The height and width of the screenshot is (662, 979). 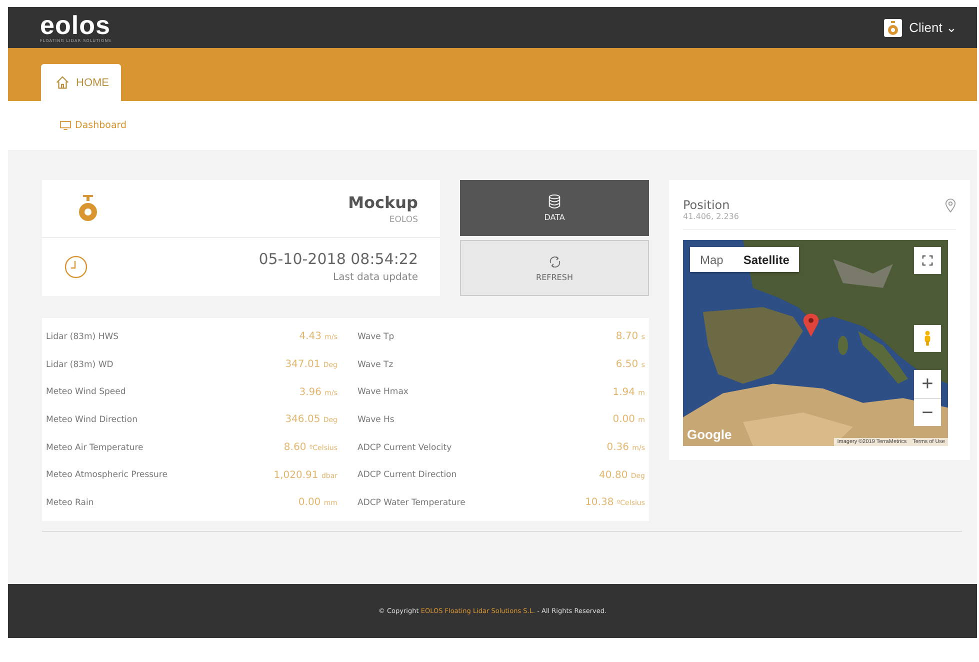 What do you see at coordinates (383, 202) in the screenshot?
I see `device-name: Mockup` at bounding box center [383, 202].